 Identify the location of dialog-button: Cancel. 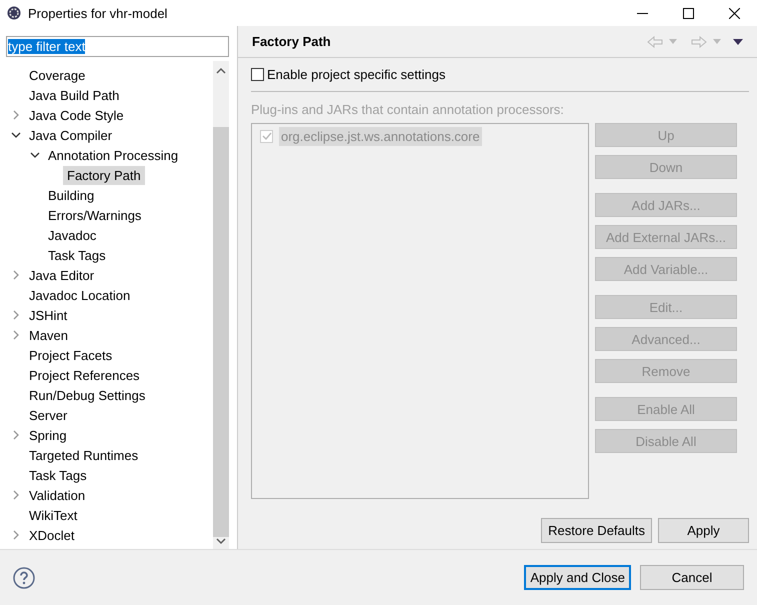
(692, 577).